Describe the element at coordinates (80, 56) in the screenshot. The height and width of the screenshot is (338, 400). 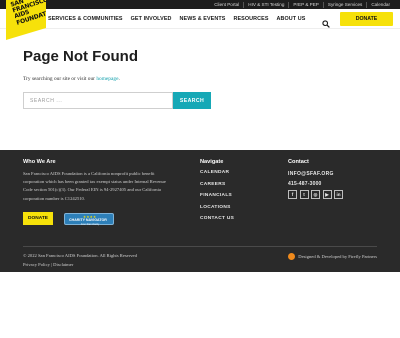
I see `page-title: Page Not Found` at that location.